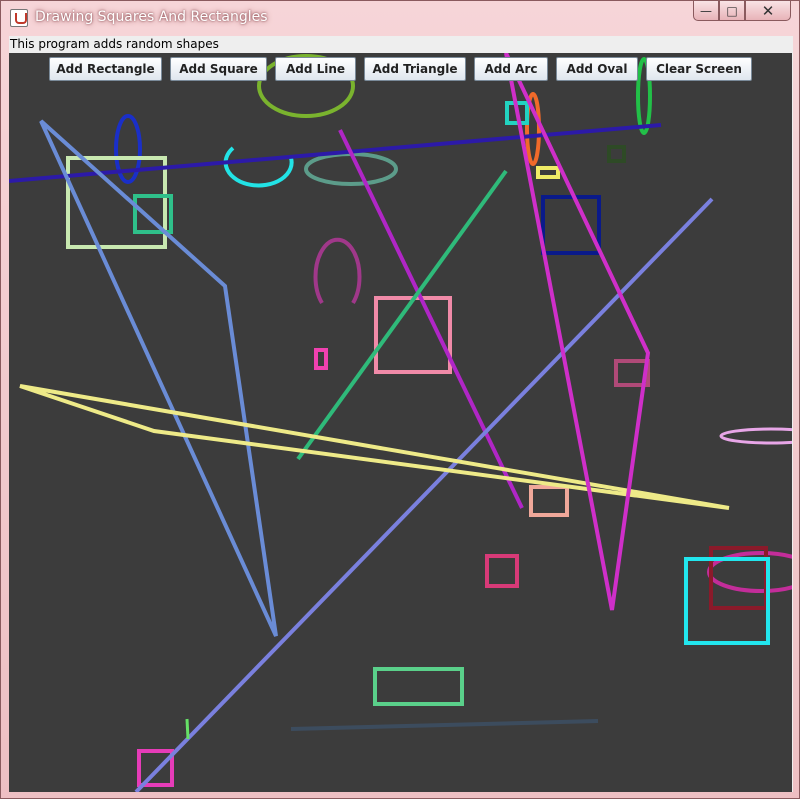  Describe the element at coordinates (699, 69) in the screenshot. I see `clear-screen-button: Clear Screen` at that location.